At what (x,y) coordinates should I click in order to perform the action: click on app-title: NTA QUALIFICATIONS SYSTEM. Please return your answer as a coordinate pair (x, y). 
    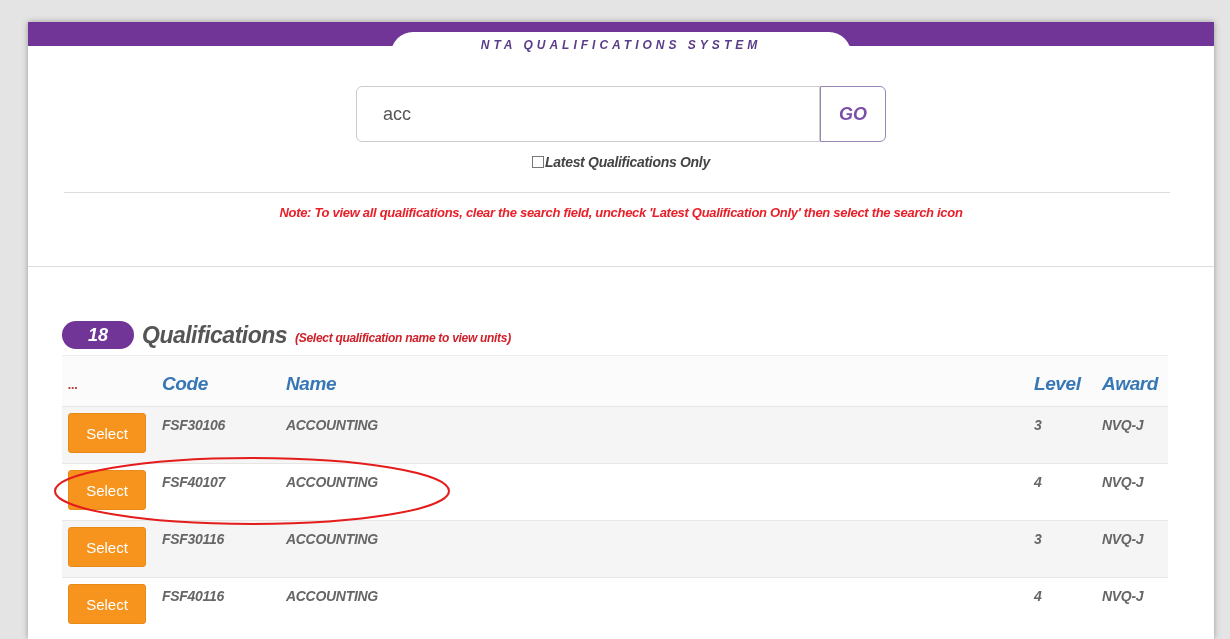
    Looking at the image, I should click on (621, 46).